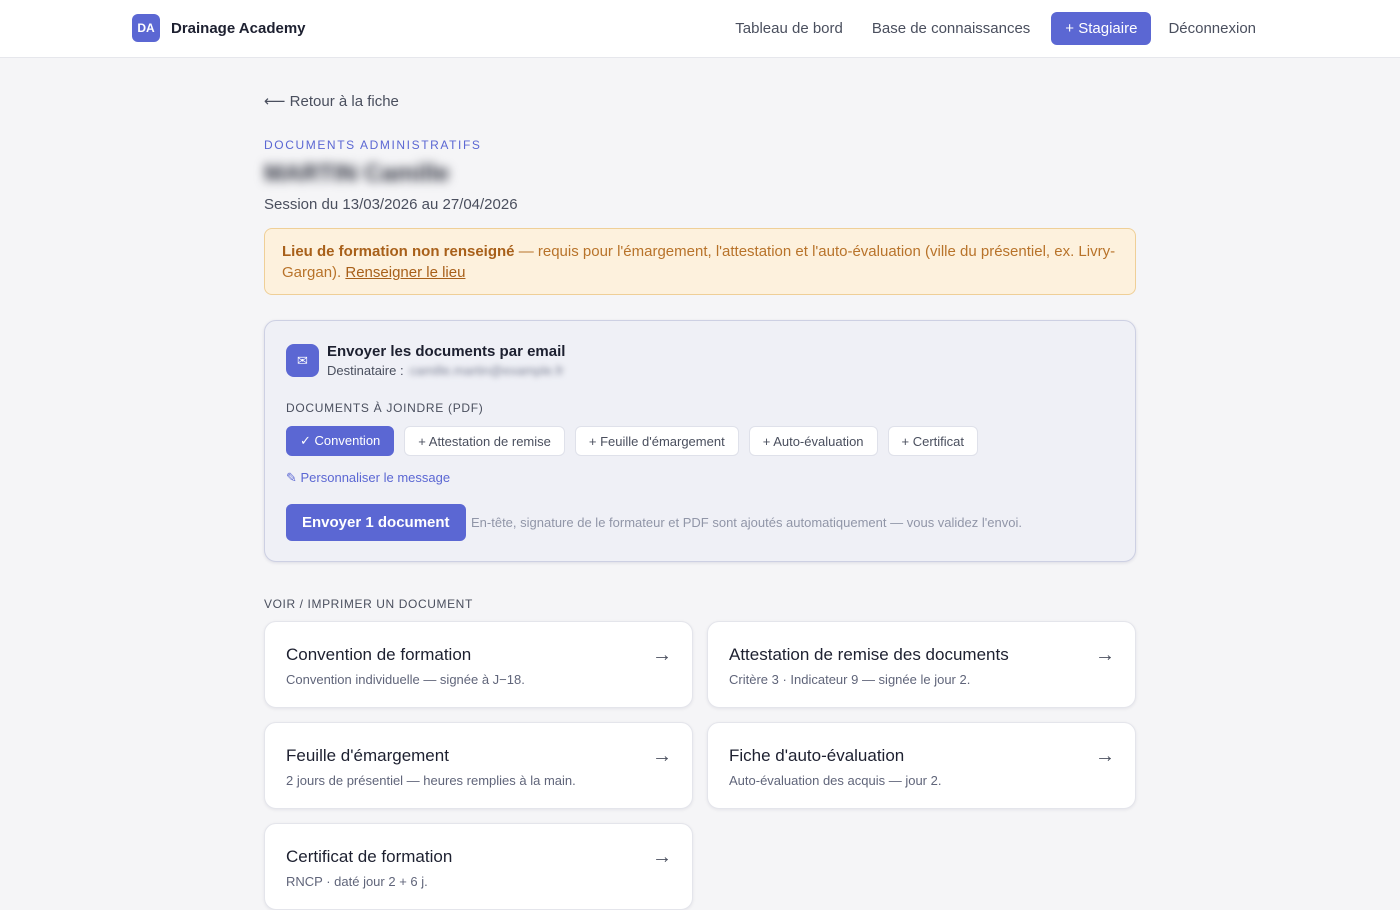  Describe the element at coordinates (446, 351) in the screenshot. I see `email-card-title: Envoyer les documents par email` at that location.